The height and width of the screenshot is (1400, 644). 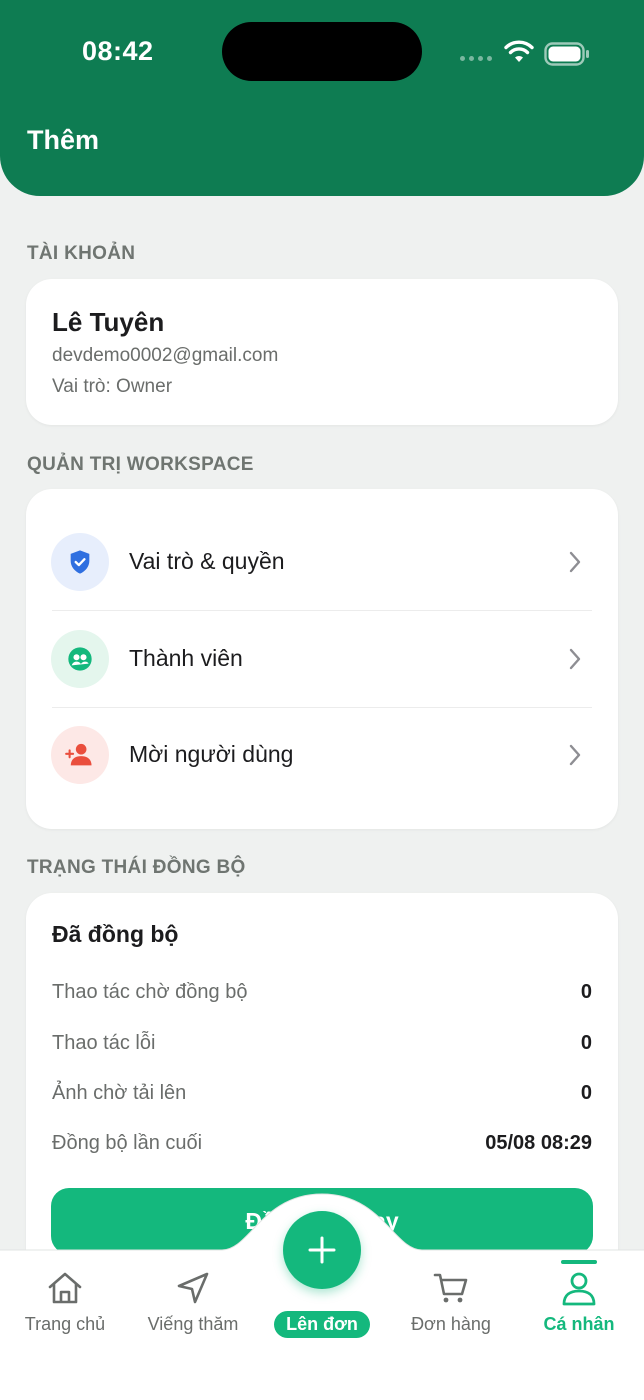 I want to click on sync-row-last-sync: Đồng bộ lần cuối 05/08 08:29, so click(x=322, y=1147).